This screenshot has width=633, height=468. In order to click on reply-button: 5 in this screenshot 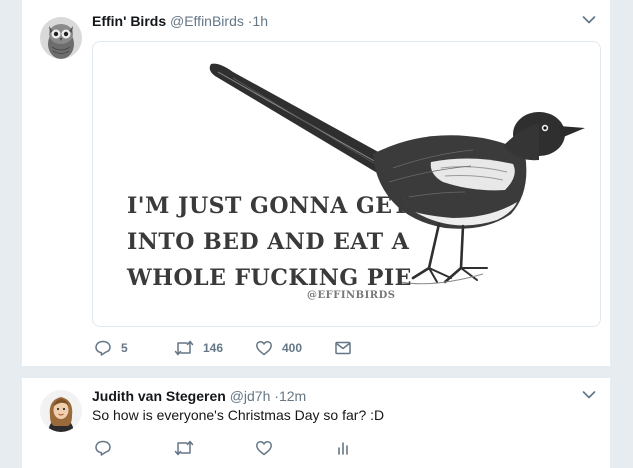, I will do `click(111, 348)`.